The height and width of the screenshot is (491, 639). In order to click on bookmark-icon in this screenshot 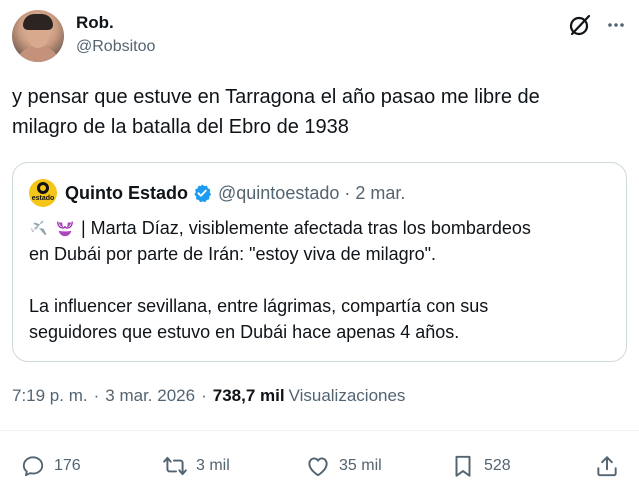, I will do `click(463, 466)`.